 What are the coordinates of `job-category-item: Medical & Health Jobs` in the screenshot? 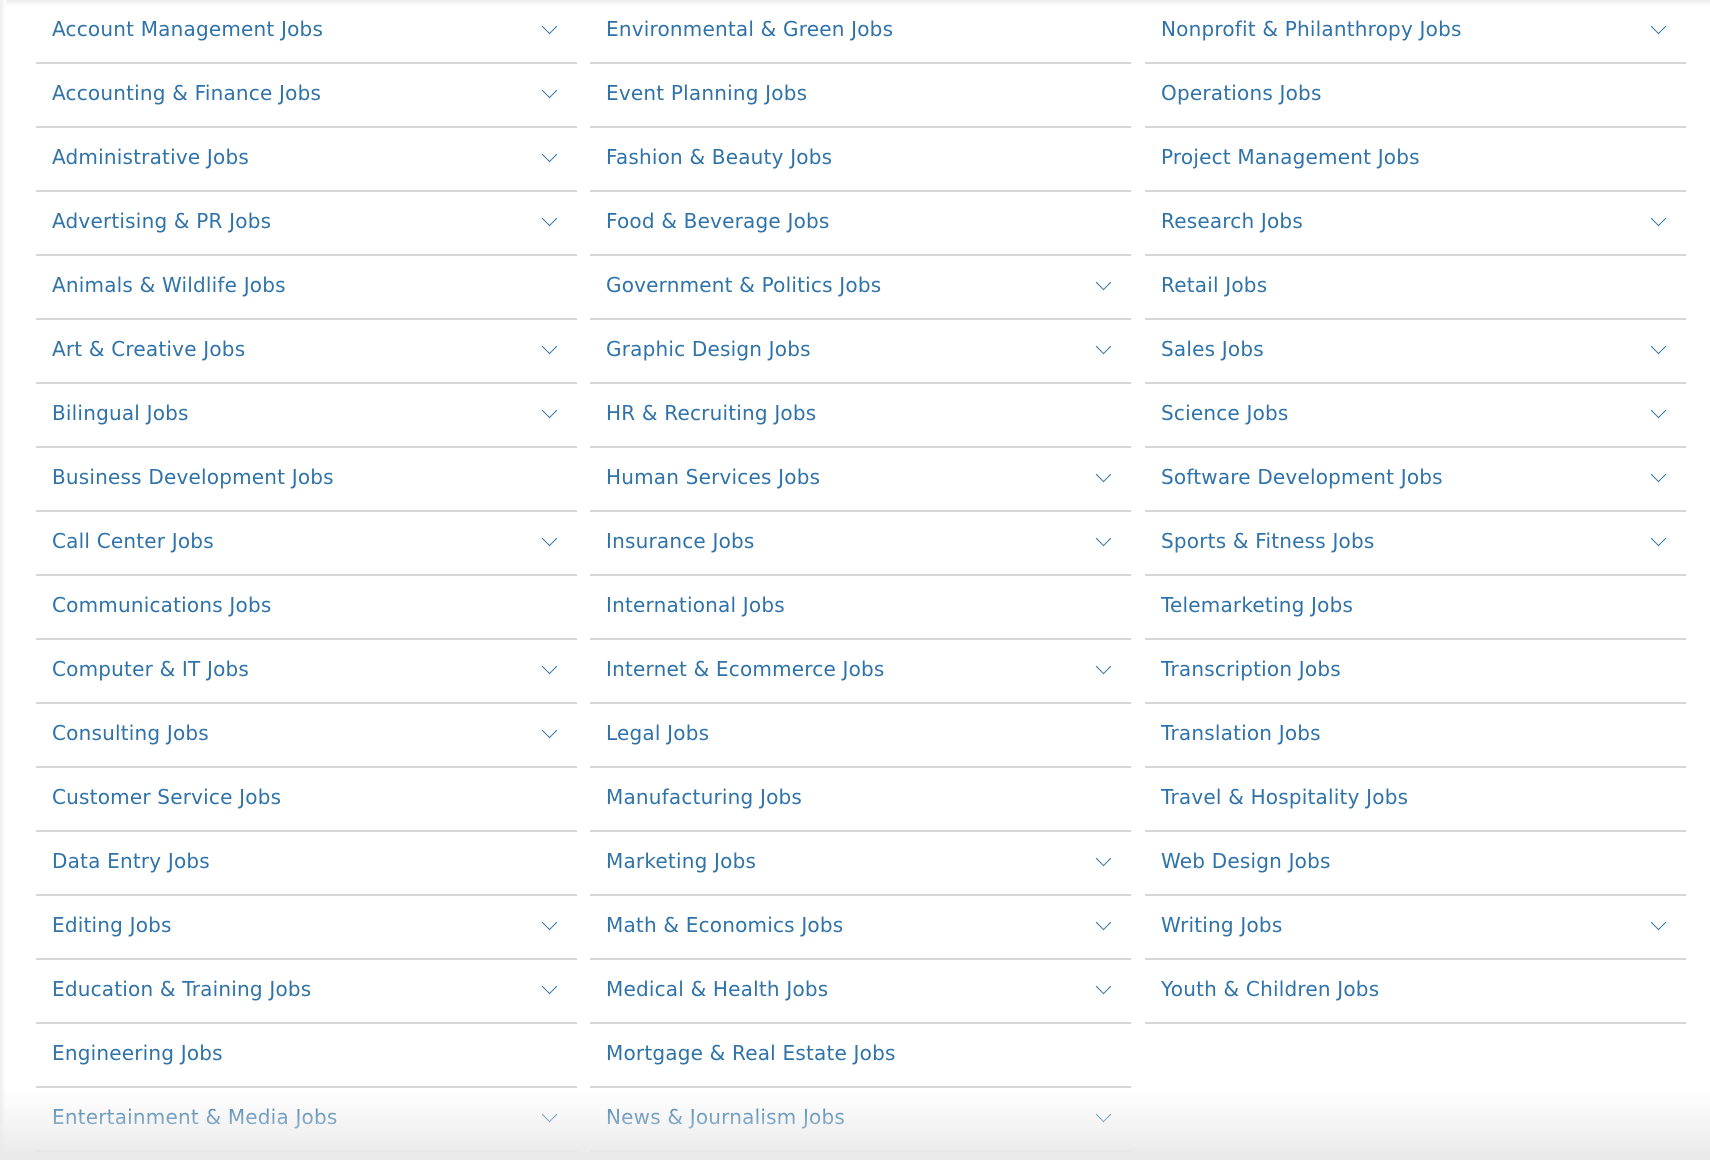 It's located at (860, 992).